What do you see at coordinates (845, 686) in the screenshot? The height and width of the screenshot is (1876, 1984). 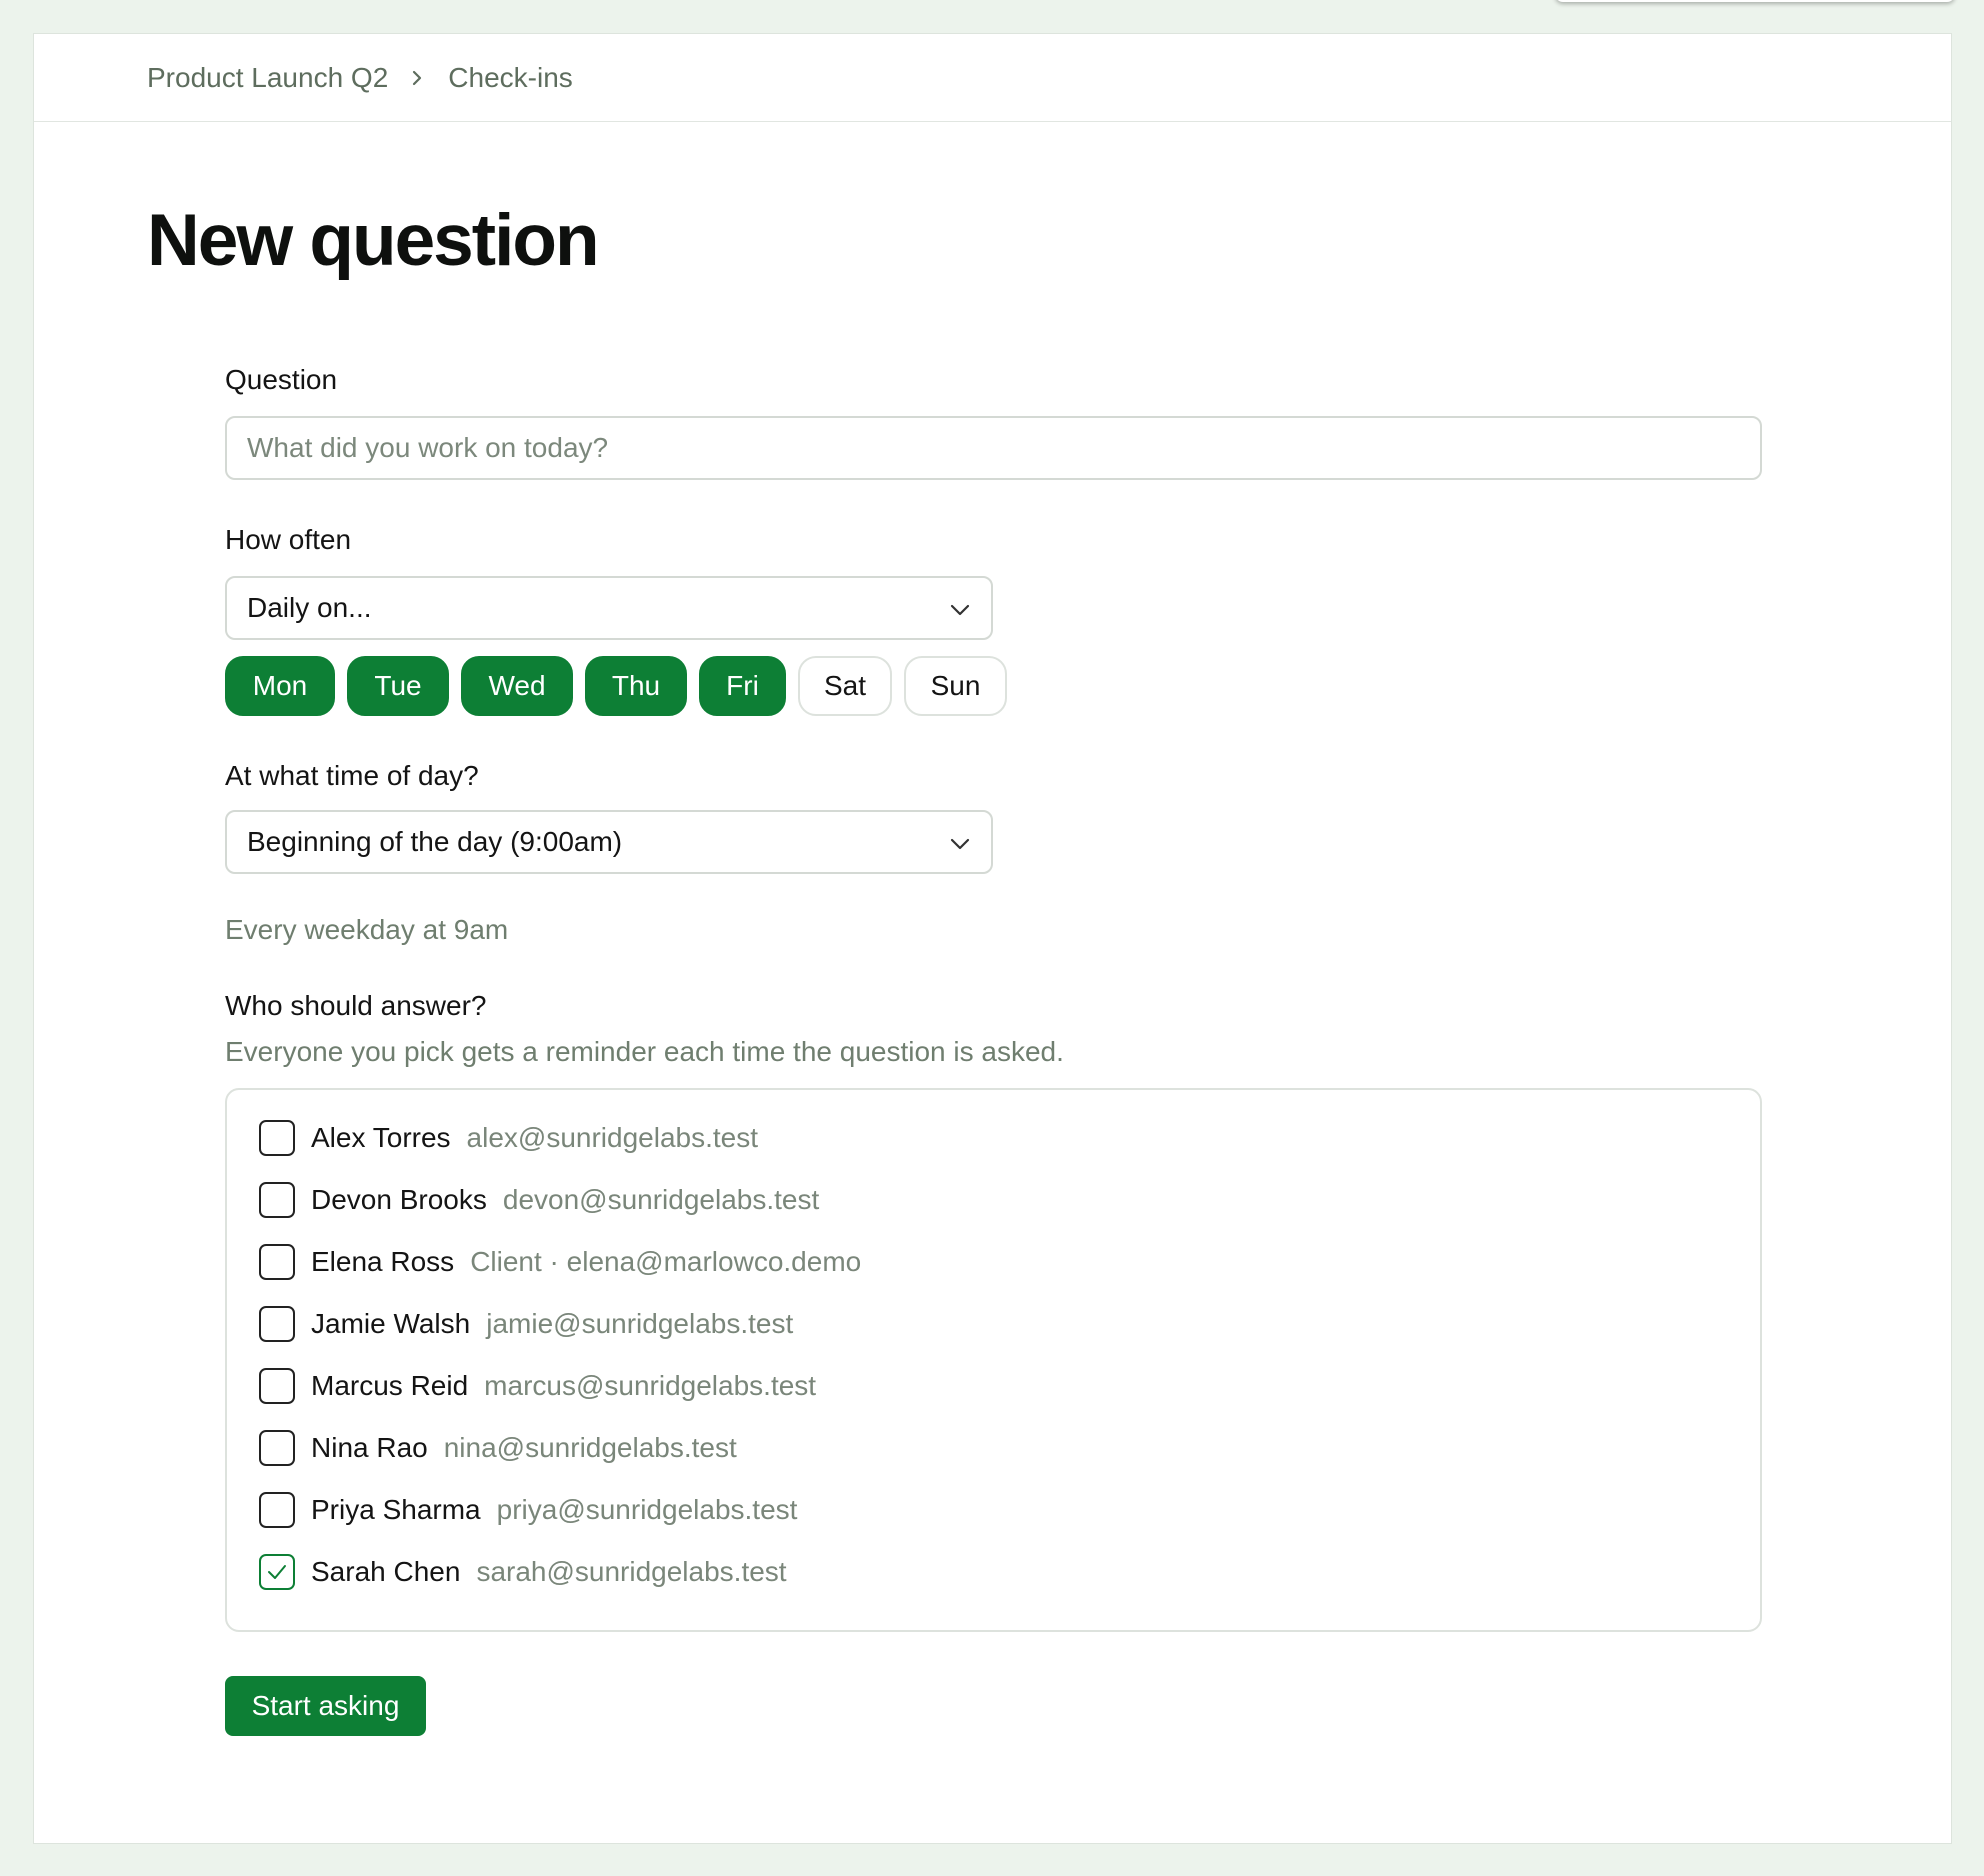 I see `day-toggle-sat: Sat` at bounding box center [845, 686].